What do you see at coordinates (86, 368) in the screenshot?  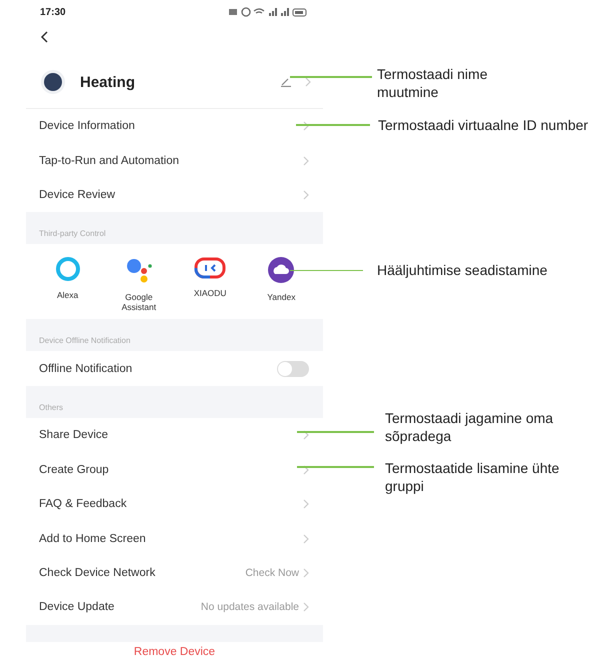 I see `menu-item-label: Offline Notification` at bounding box center [86, 368].